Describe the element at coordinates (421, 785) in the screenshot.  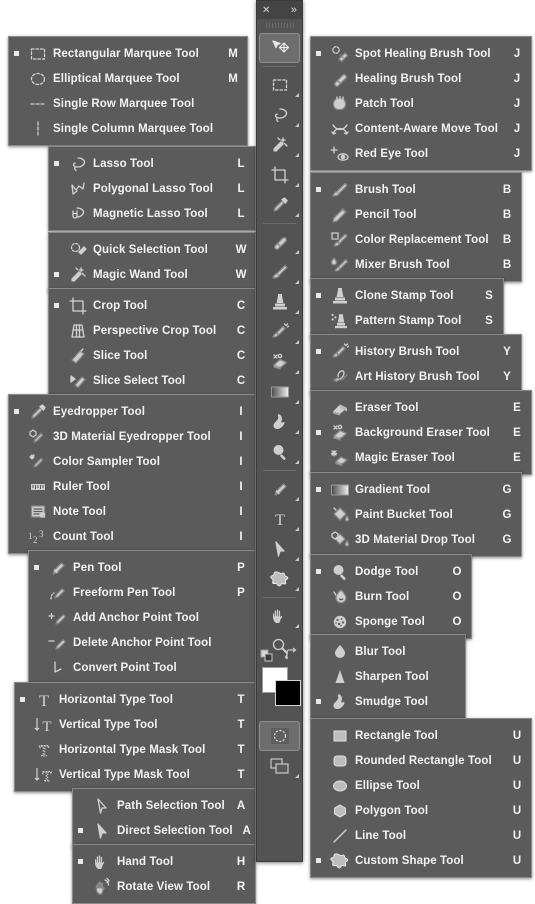
I see `tool-item: Ellipse Tool U` at that location.